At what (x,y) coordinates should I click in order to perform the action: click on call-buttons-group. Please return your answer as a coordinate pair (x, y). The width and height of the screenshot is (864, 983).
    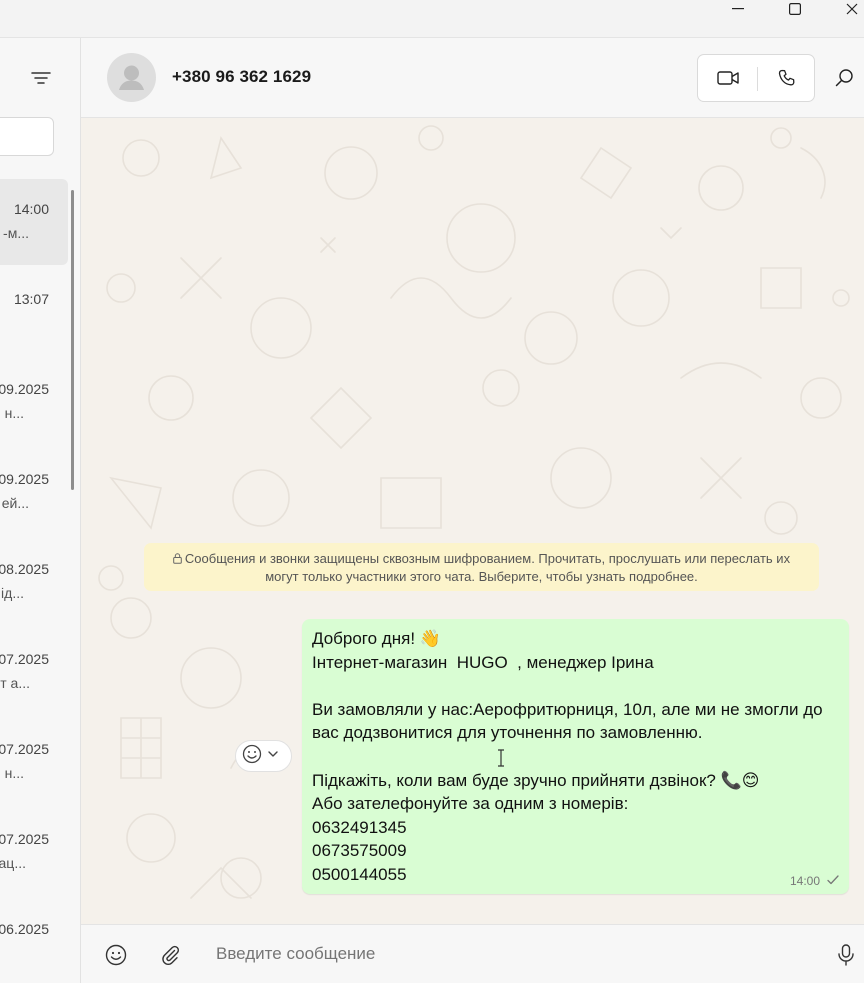
    Looking at the image, I should click on (756, 78).